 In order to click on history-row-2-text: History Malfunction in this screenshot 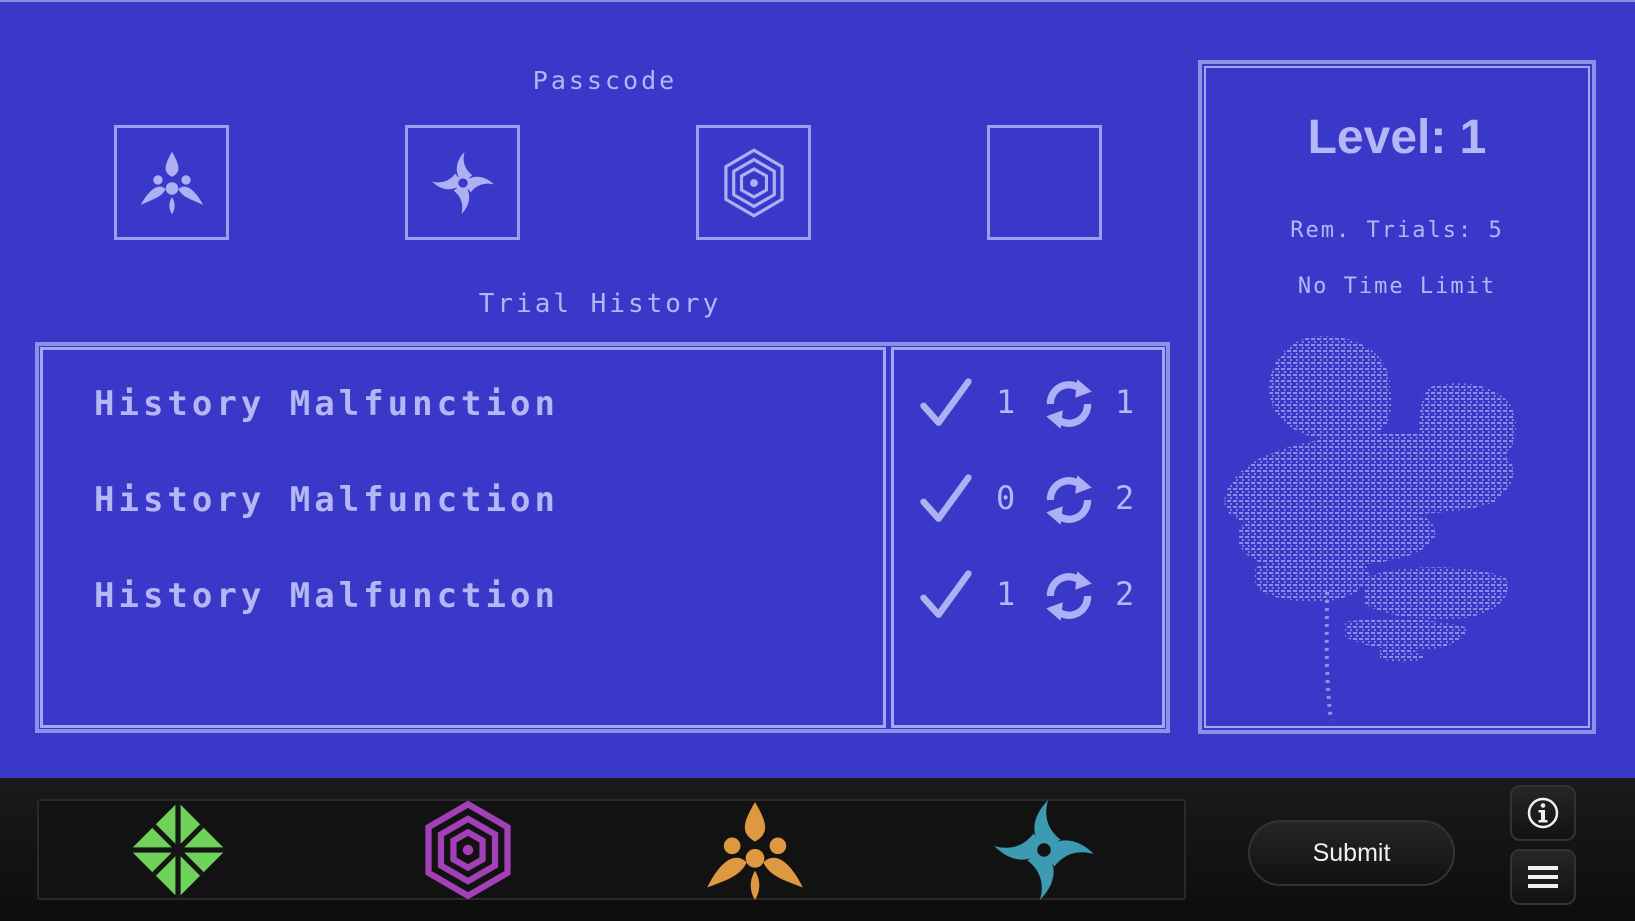, I will do `click(326, 500)`.